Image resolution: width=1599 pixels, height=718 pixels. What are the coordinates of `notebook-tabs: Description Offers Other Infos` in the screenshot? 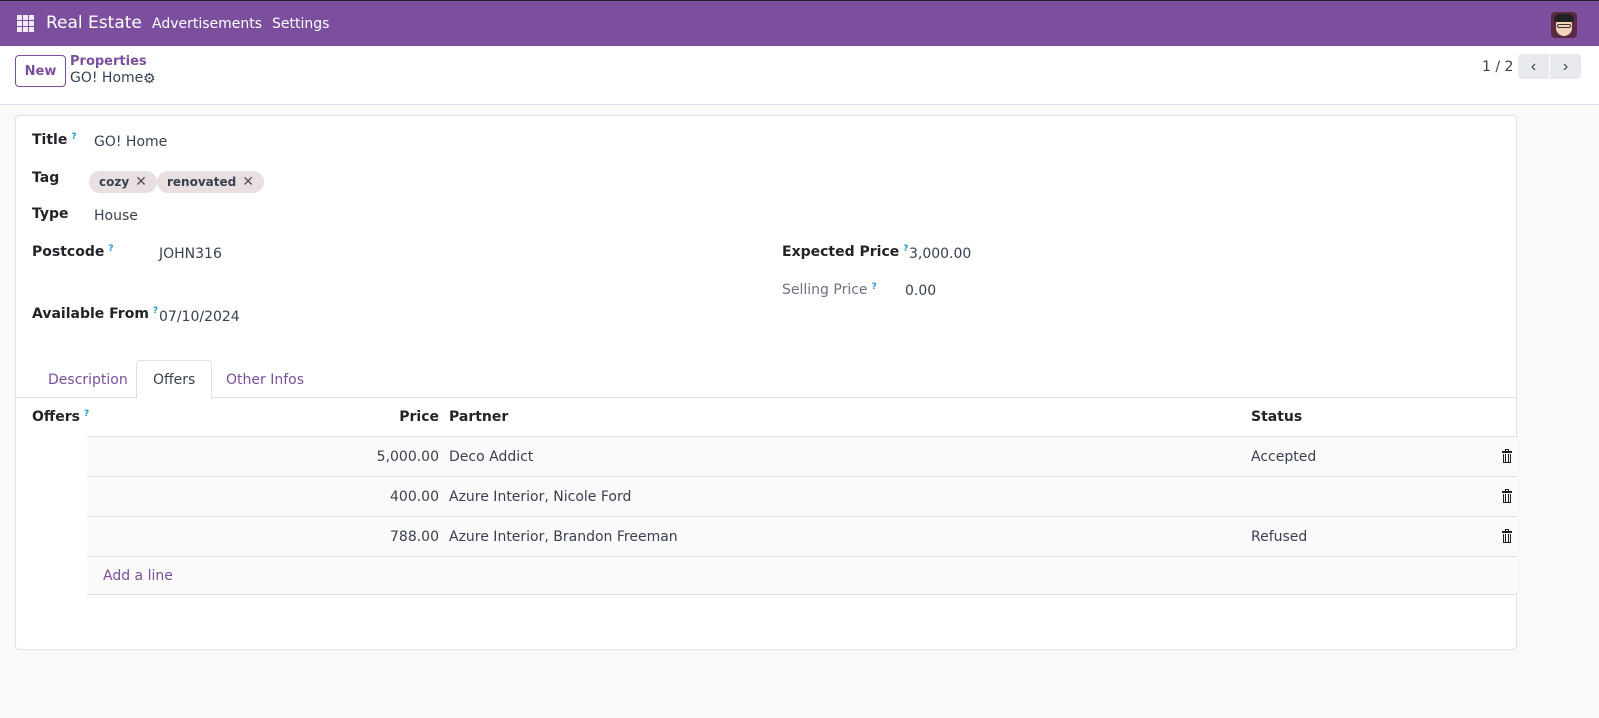 It's located at (766, 379).